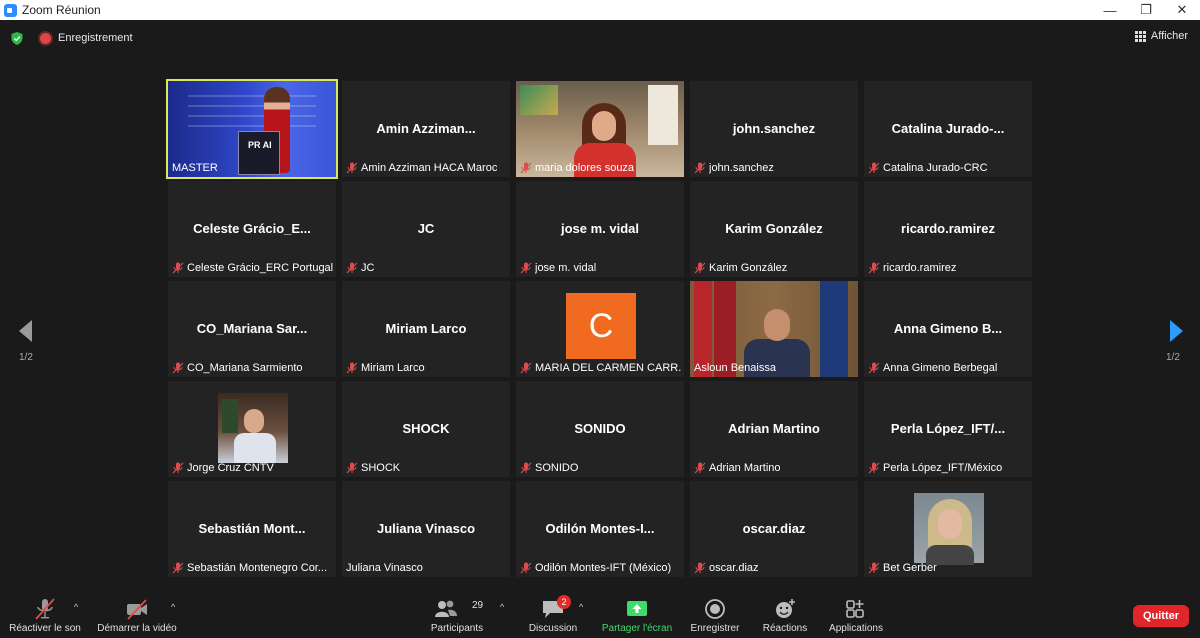 Image resolution: width=1200 pixels, height=638 pixels. Describe the element at coordinates (95, 38) in the screenshot. I see `recording-label: Enregistrement` at that location.